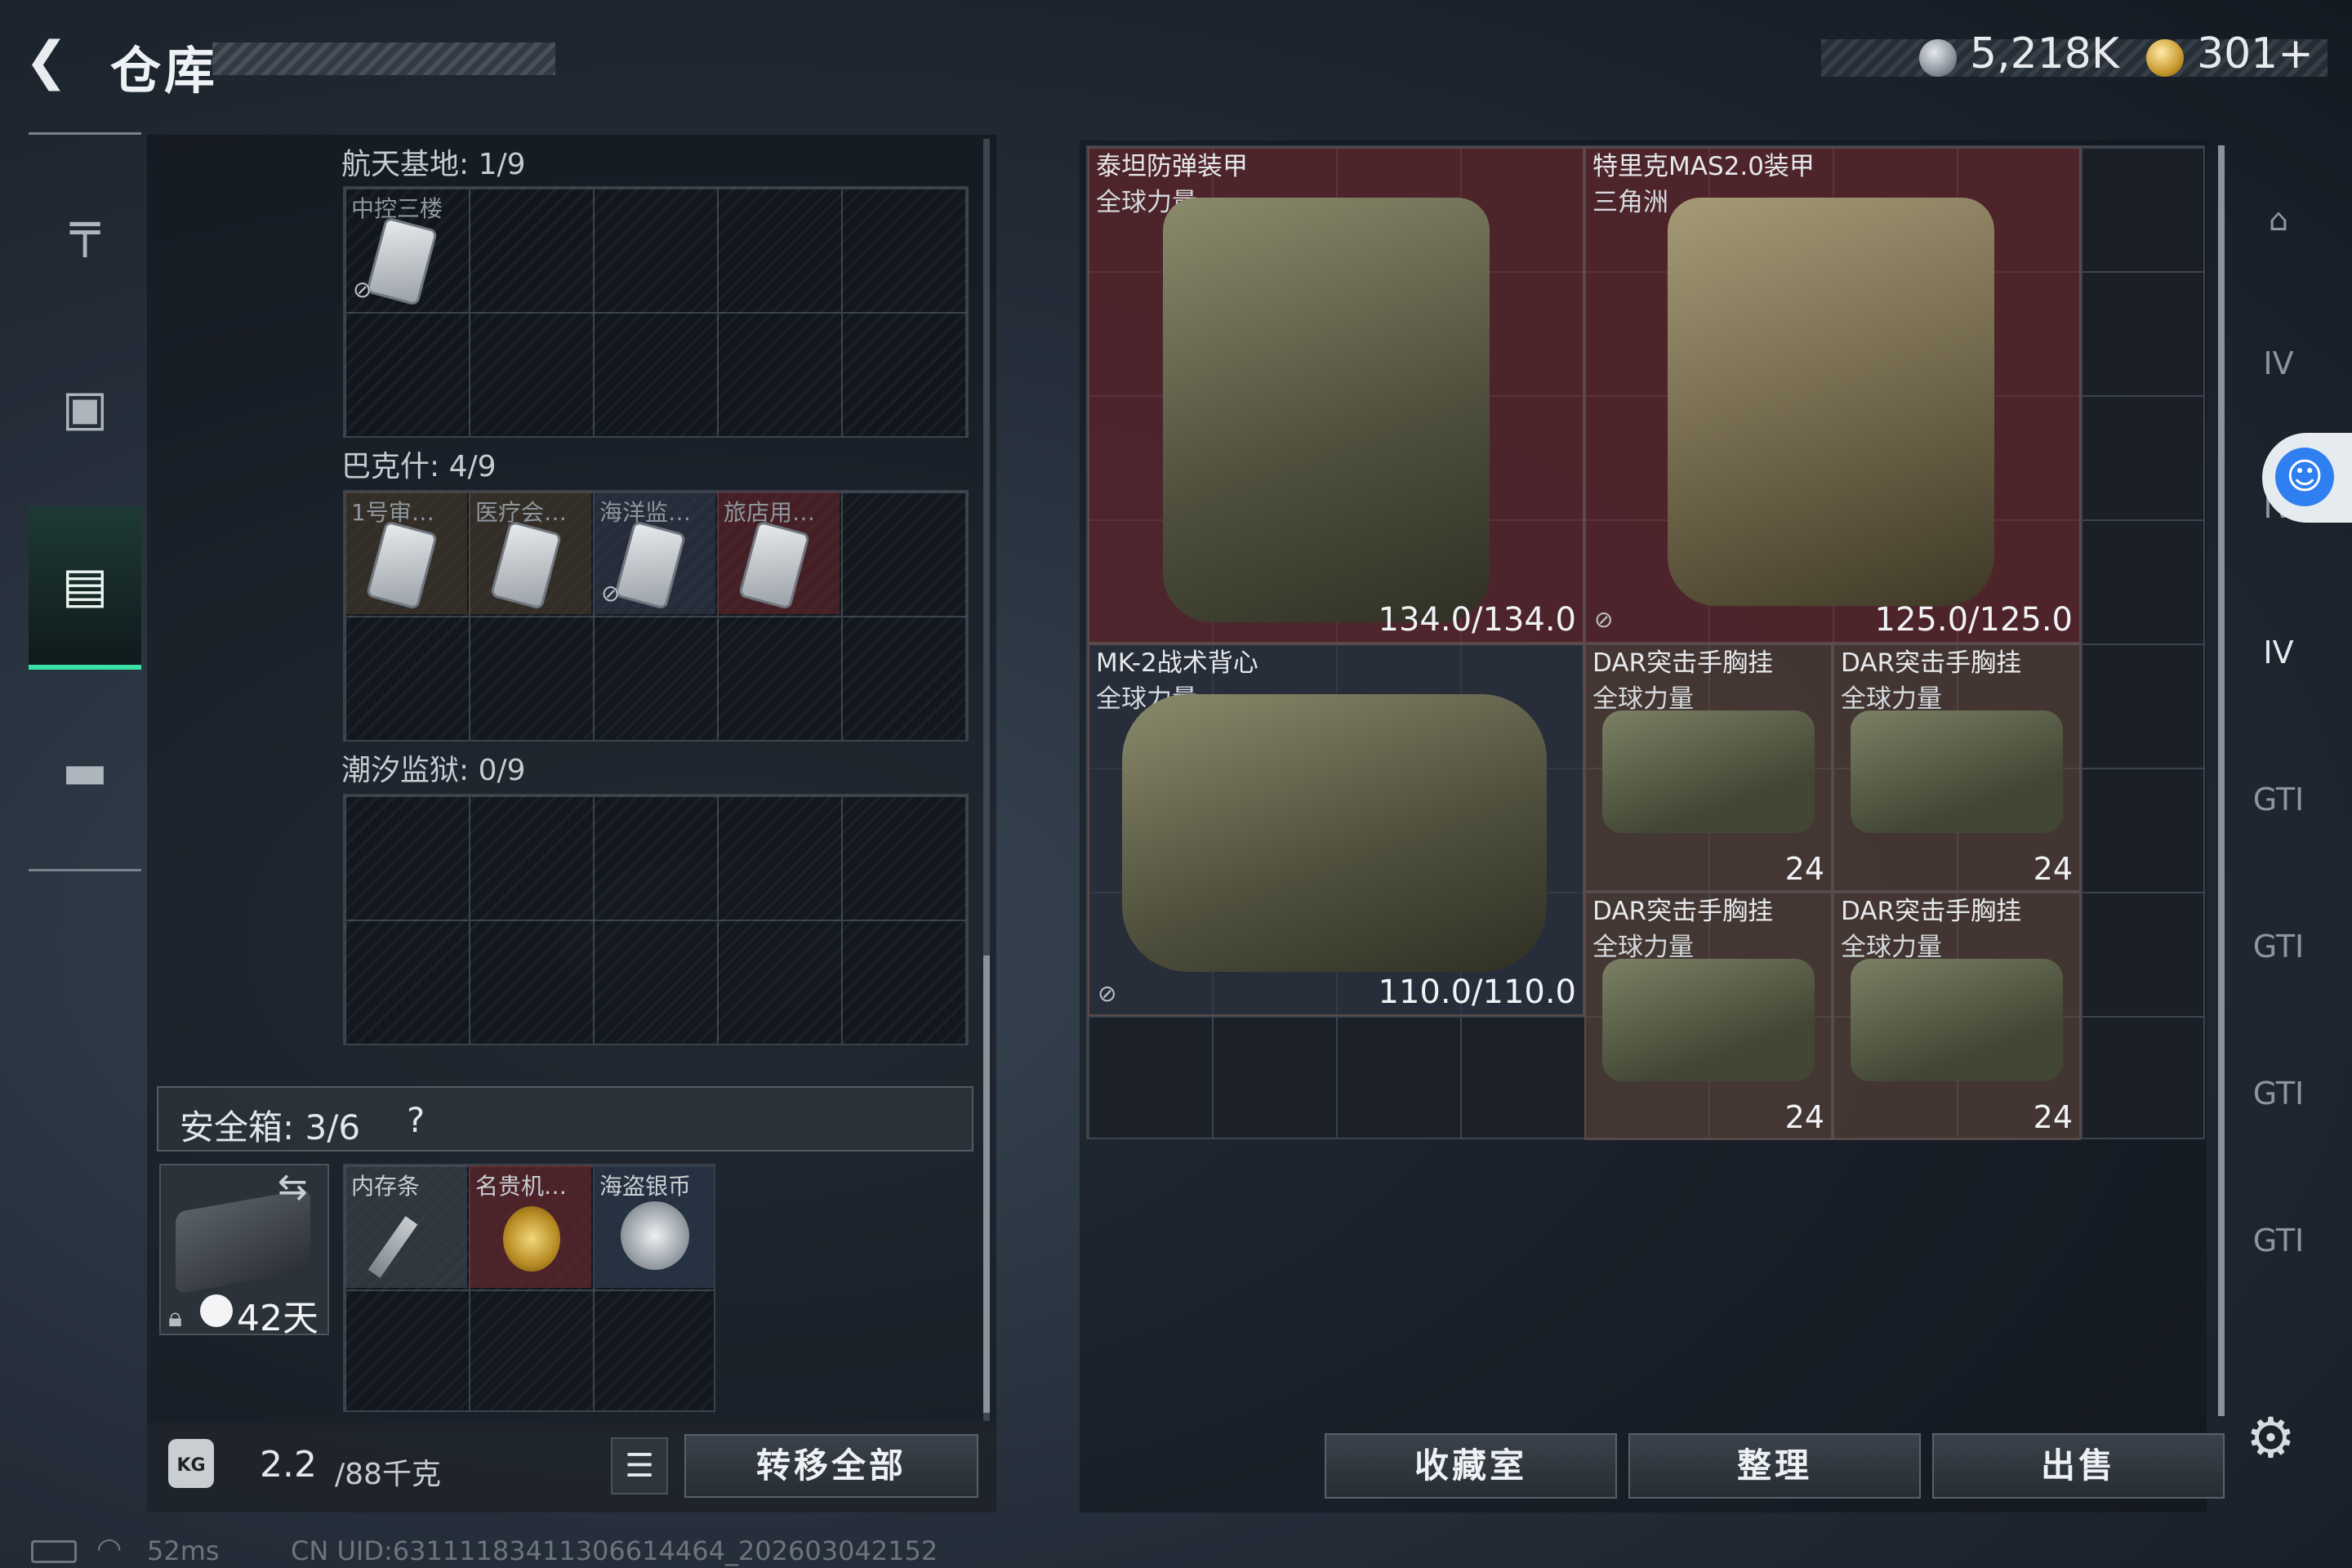  I want to click on stash-grid-tidal-prison, so click(656, 919).